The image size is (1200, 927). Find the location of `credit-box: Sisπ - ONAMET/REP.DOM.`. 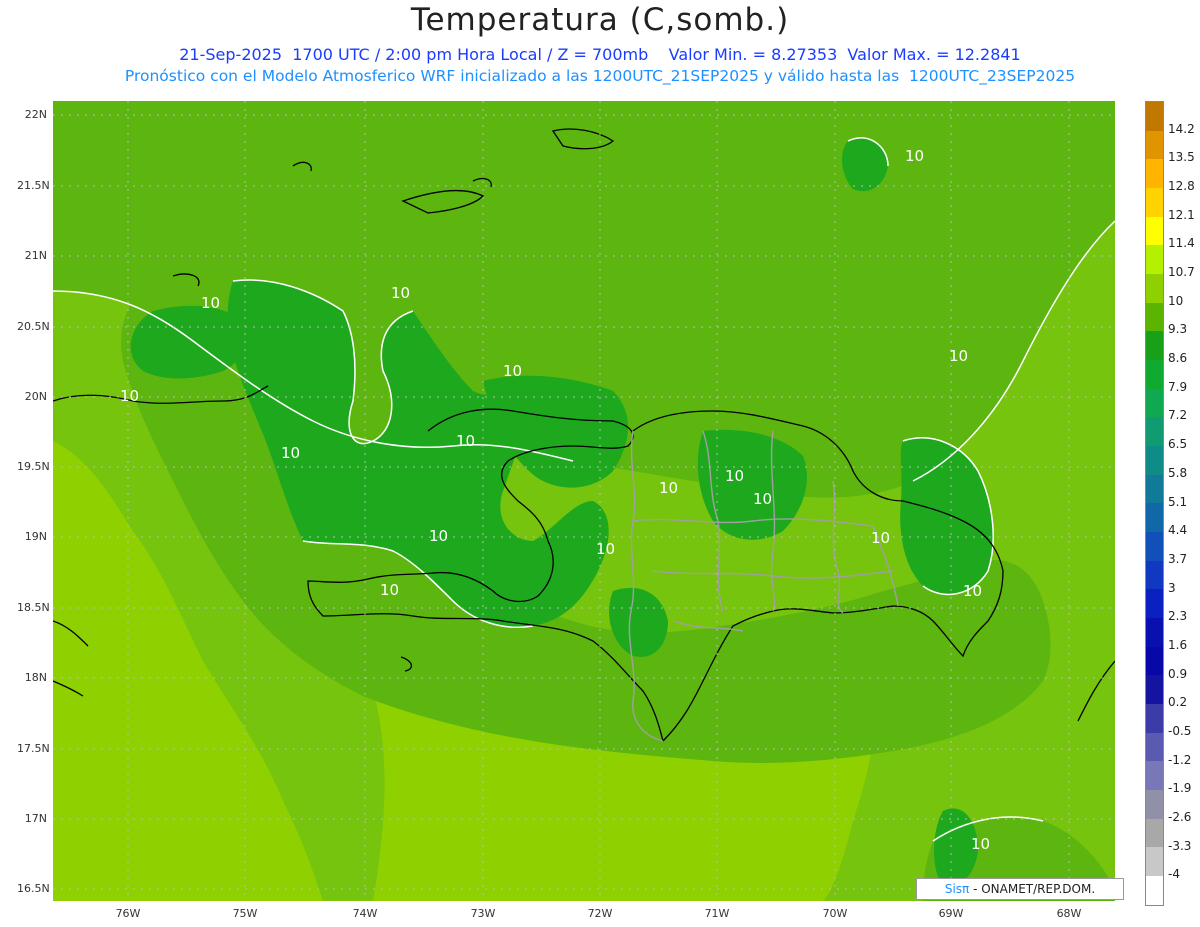

credit-box: Sisπ - ONAMET/REP.DOM. is located at coordinates (1020, 889).